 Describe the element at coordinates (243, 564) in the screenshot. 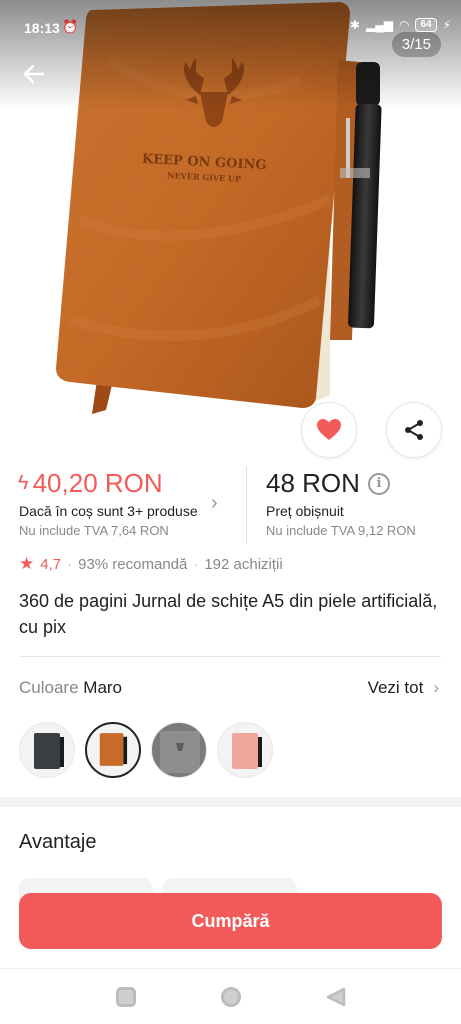

I see `purchase-count: 192 achiziții` at that location.